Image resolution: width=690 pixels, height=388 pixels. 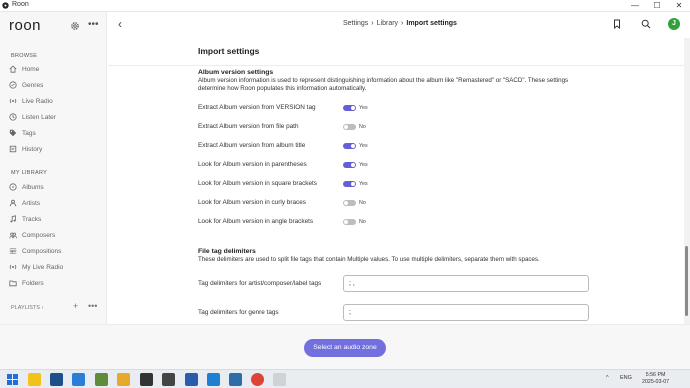 I want to click on delimiters-title: File tag delimiters, so click(x=227, y=251).